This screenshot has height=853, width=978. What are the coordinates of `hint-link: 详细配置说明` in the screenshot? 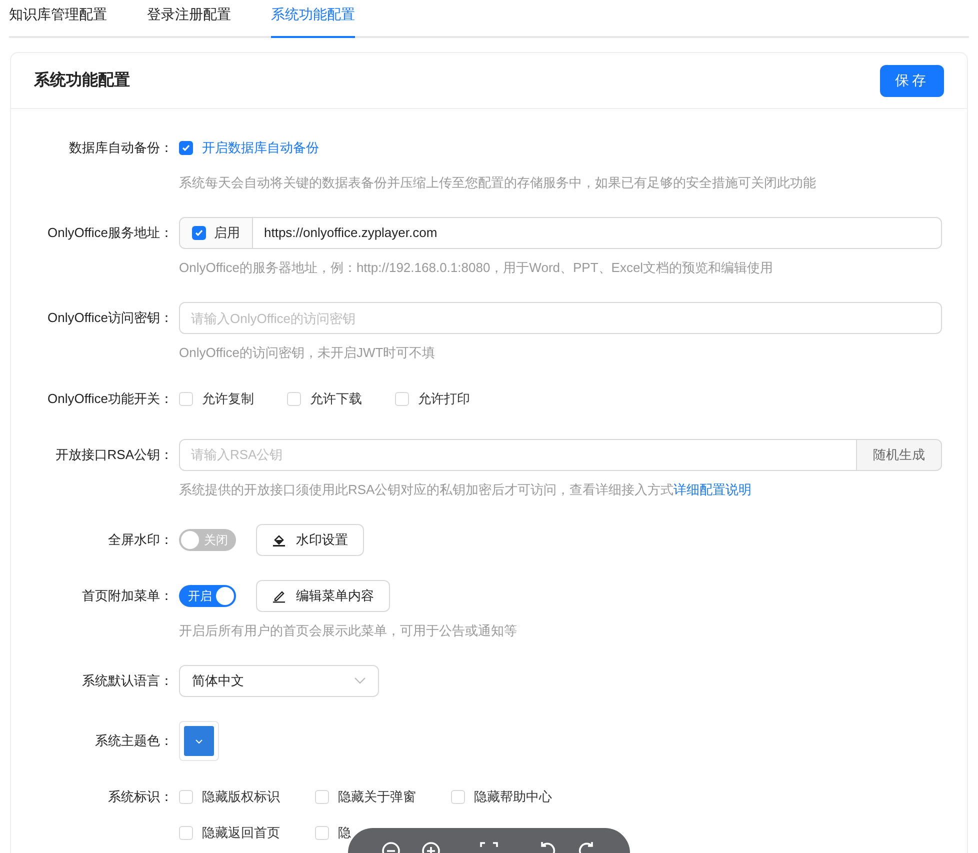 It's located at (713, 490).